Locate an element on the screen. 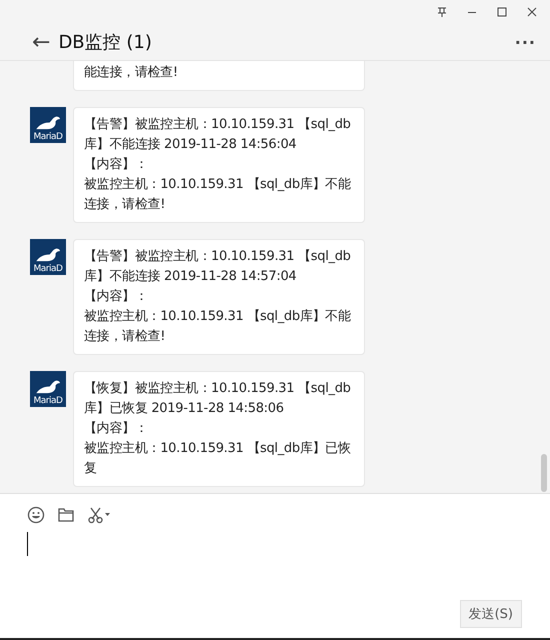 This screenshot has height=640, width=550. message-text: 被监控主机：10.10.159.31 【sql_db库】已恢复 is located at coordinates (218, 459).